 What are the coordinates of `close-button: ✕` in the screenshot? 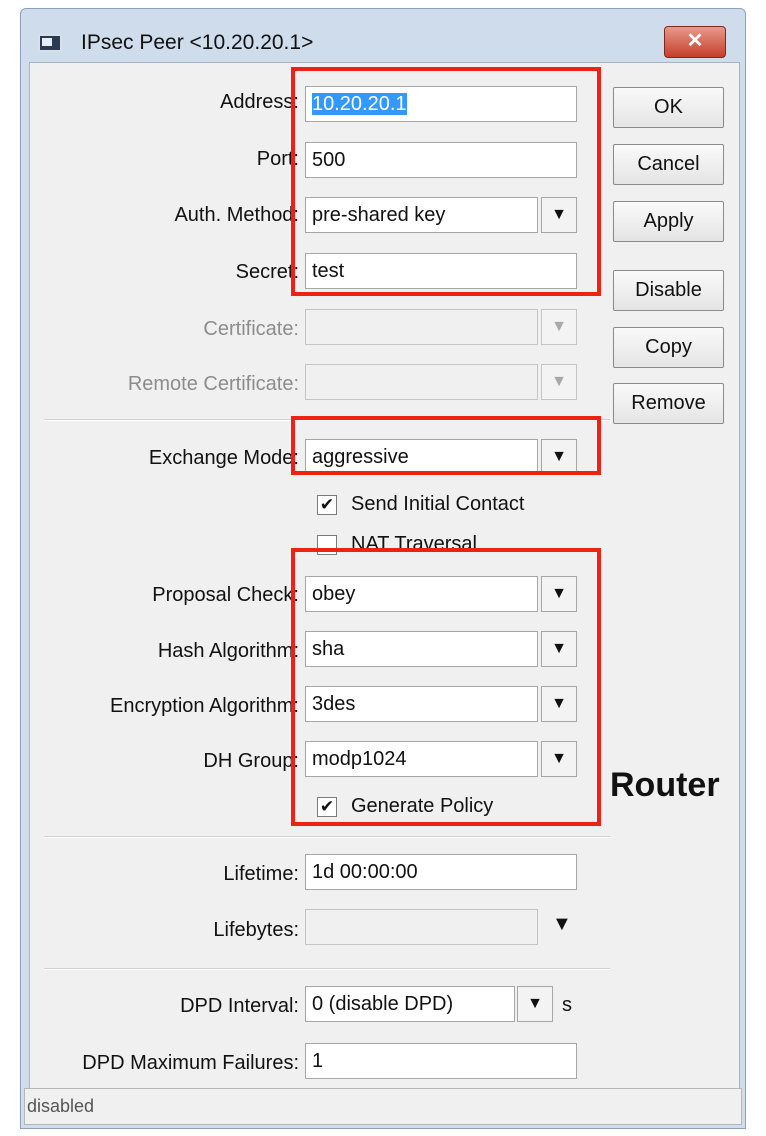 It's located at (695, 42).